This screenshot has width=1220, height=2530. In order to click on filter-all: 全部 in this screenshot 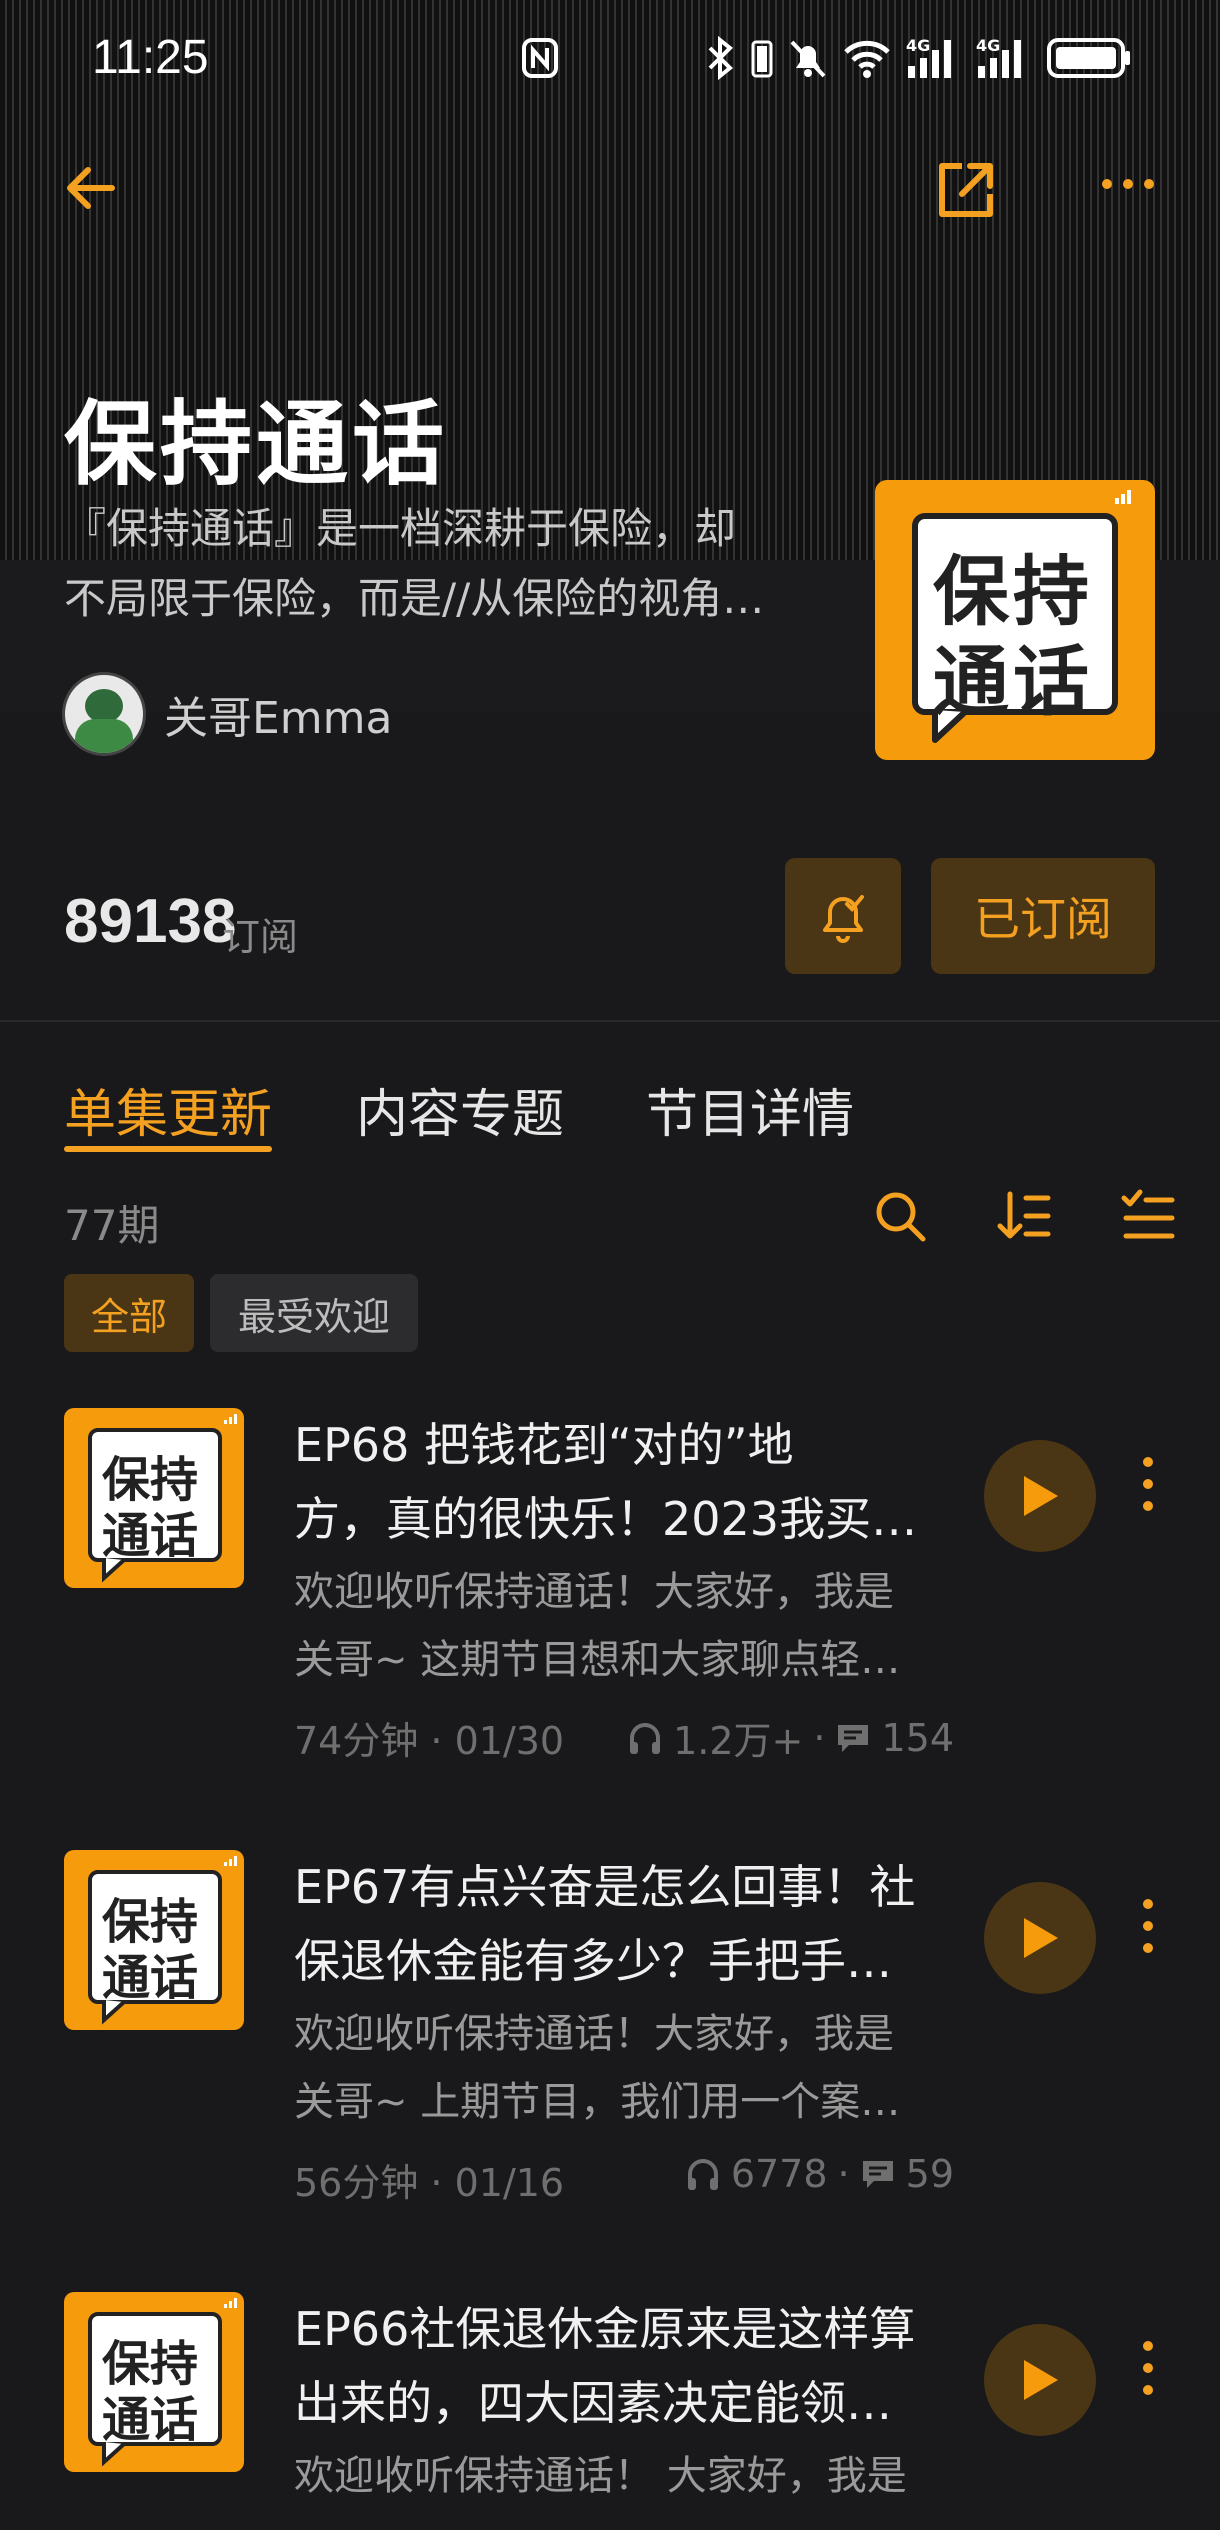, I will do `click(129, 1313)`.